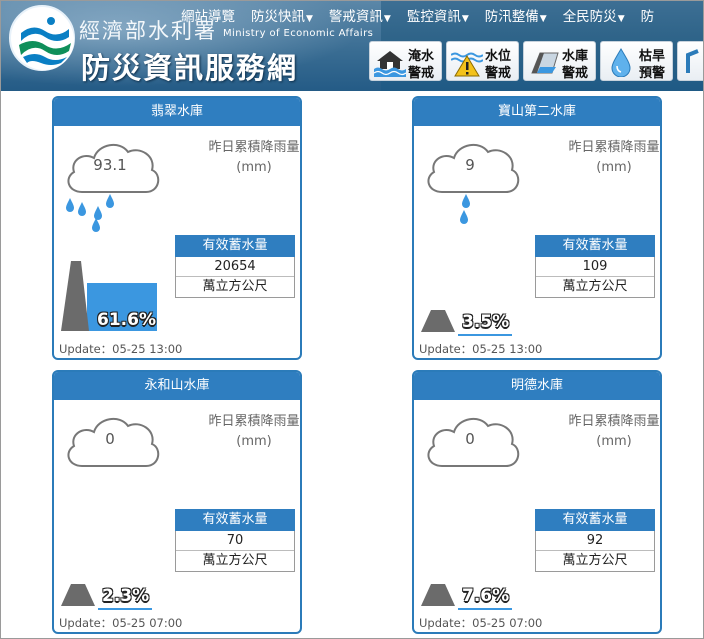 The image size is (704, 639). What do you see at coordinates (537, 386) in the screenshot?
I see `reservoir-name: 明德水庫` at bounding box center [537, 386].